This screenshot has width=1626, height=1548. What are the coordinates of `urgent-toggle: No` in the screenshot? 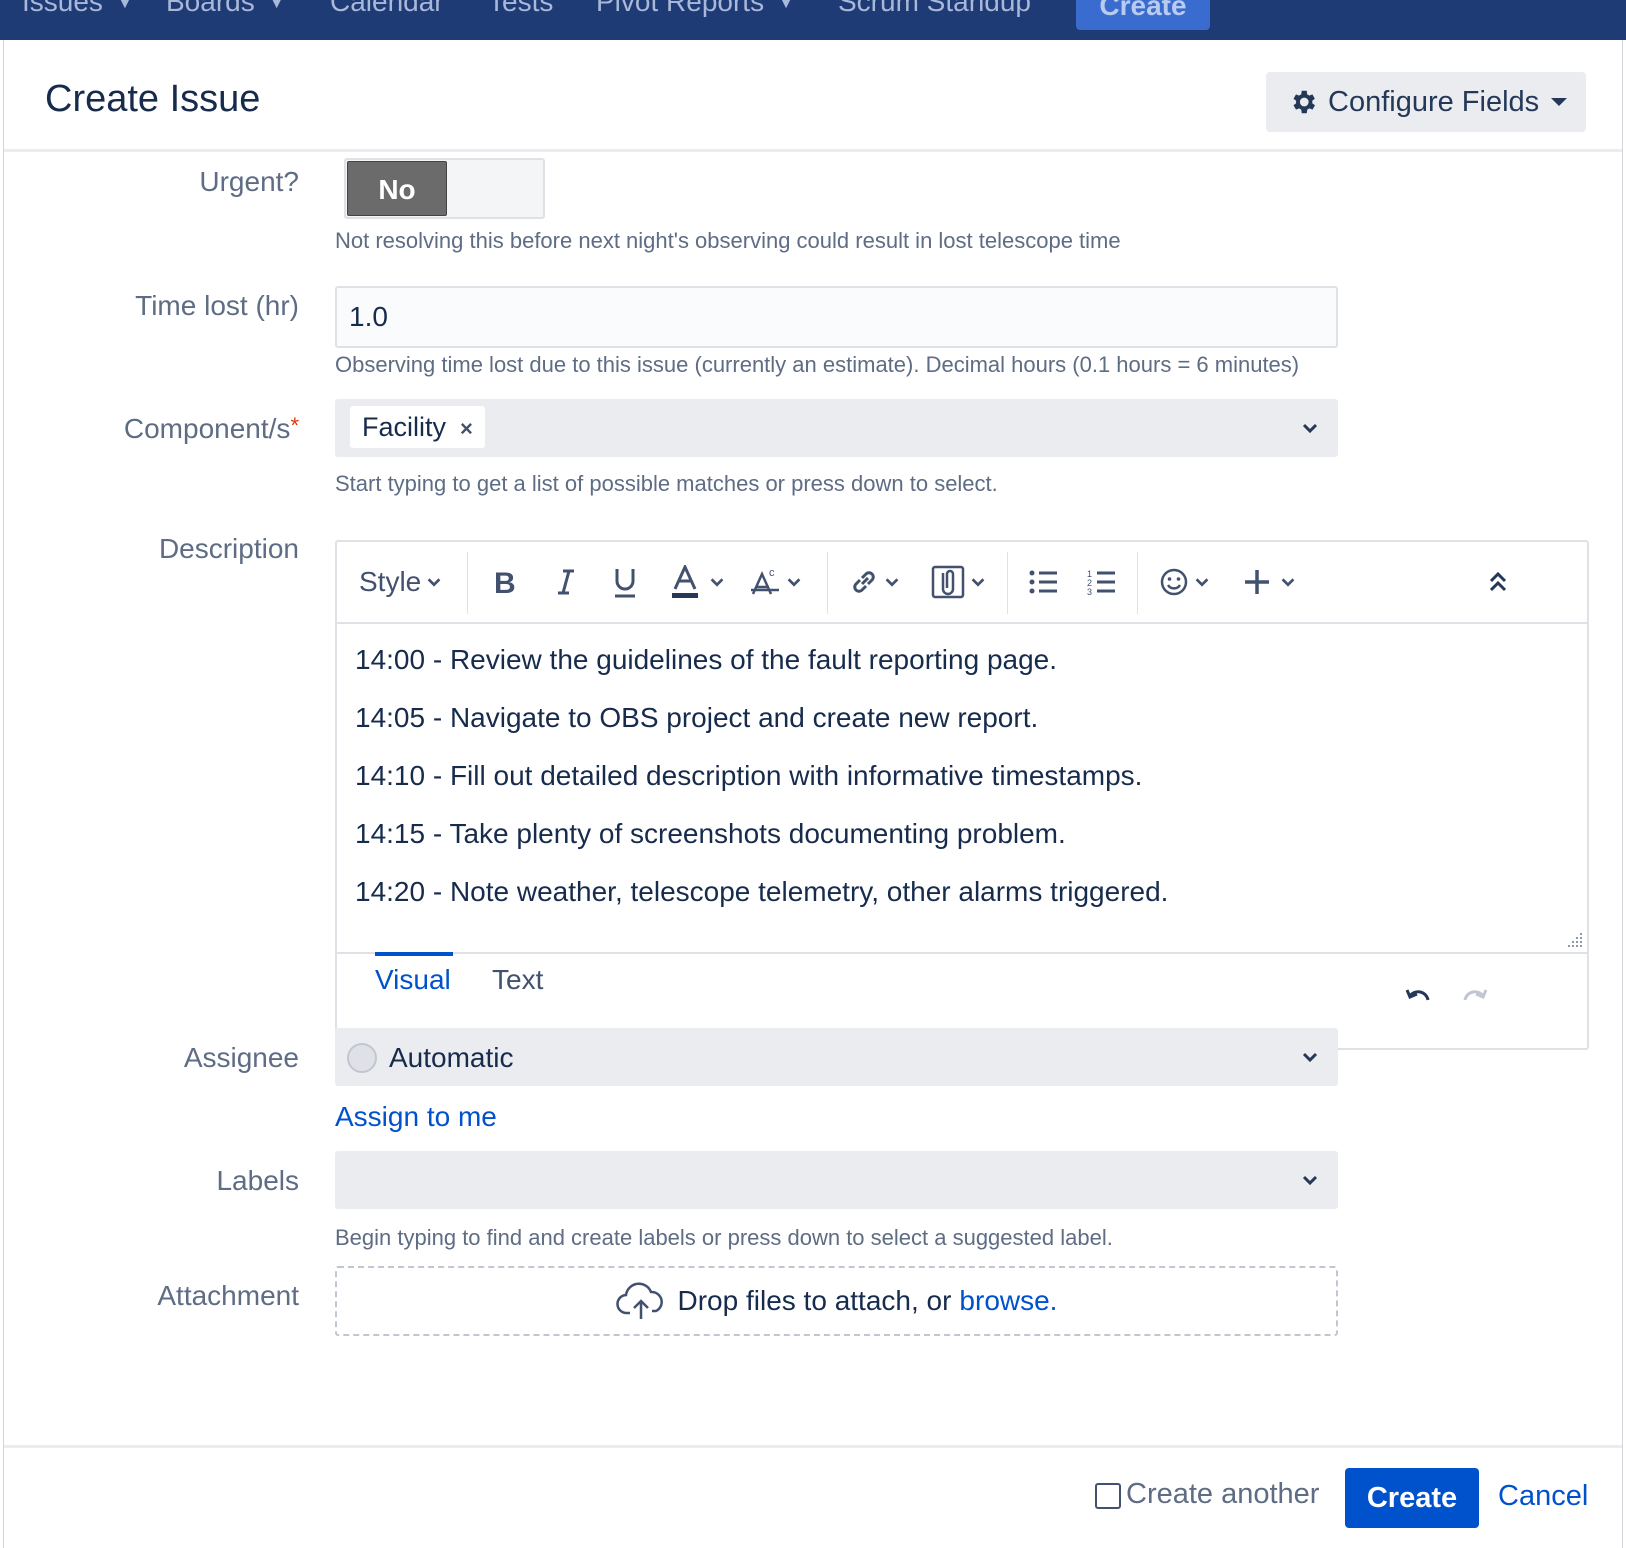 It's located at (444, 188).